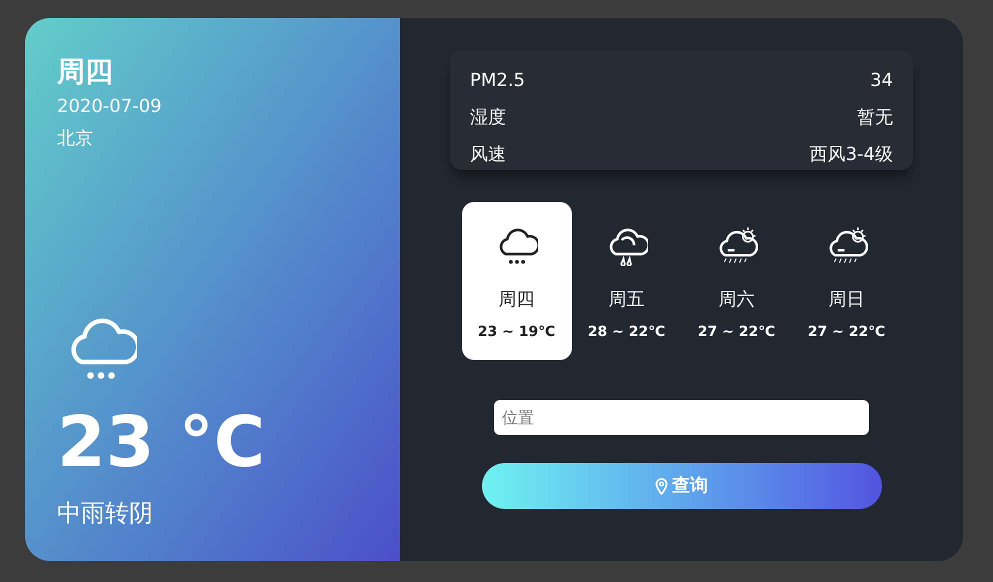 The image size is (993, 582). Describe the element at coordinates (736, 300) in the screenshot. I see `forecast-weekday: 周六` at that location.